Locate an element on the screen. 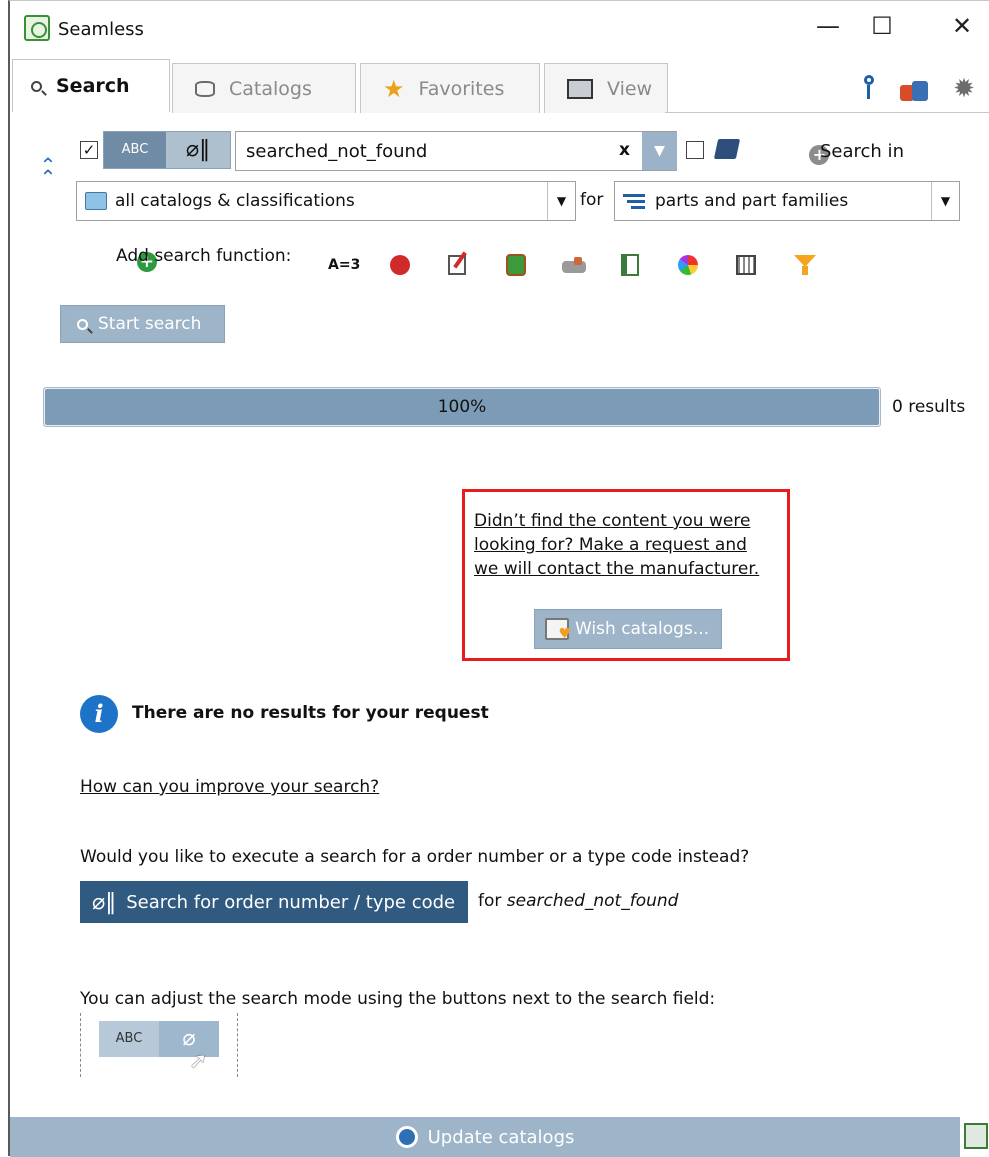 This screenshot has height=1157, width=989. catalog-scope-value: all catalogs & classifications is located at coordinates (235, 201).